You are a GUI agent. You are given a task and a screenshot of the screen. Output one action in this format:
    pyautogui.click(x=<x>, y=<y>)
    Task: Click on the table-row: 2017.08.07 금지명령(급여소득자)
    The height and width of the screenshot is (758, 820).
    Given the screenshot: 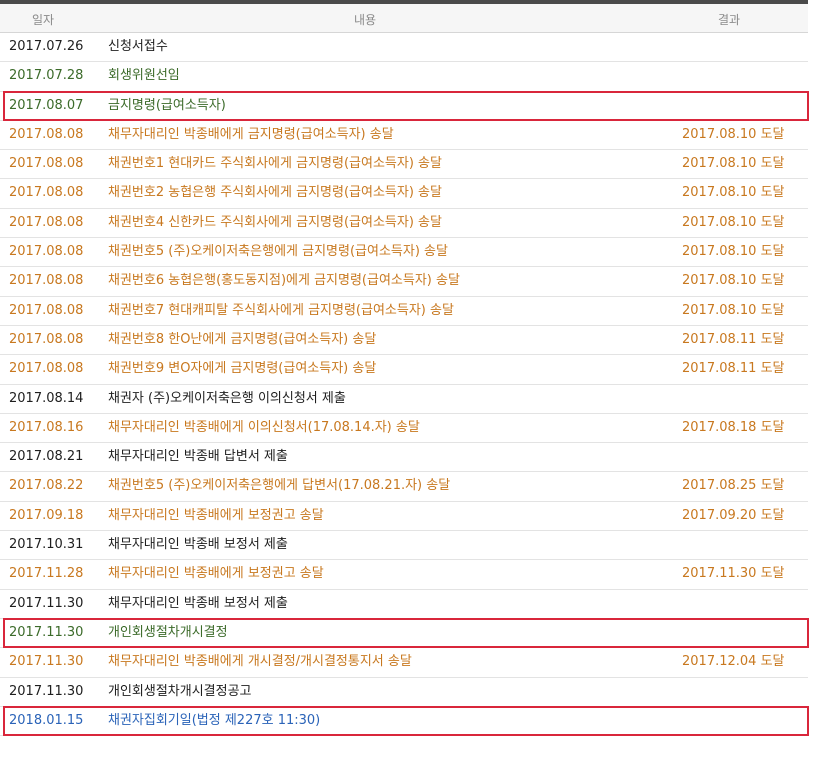 What is the action you would take?
    pyautogui.click(x=404, y=105)
    